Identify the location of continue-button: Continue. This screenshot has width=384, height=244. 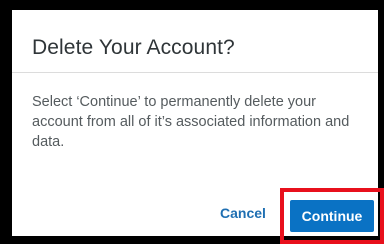
(332, 216).